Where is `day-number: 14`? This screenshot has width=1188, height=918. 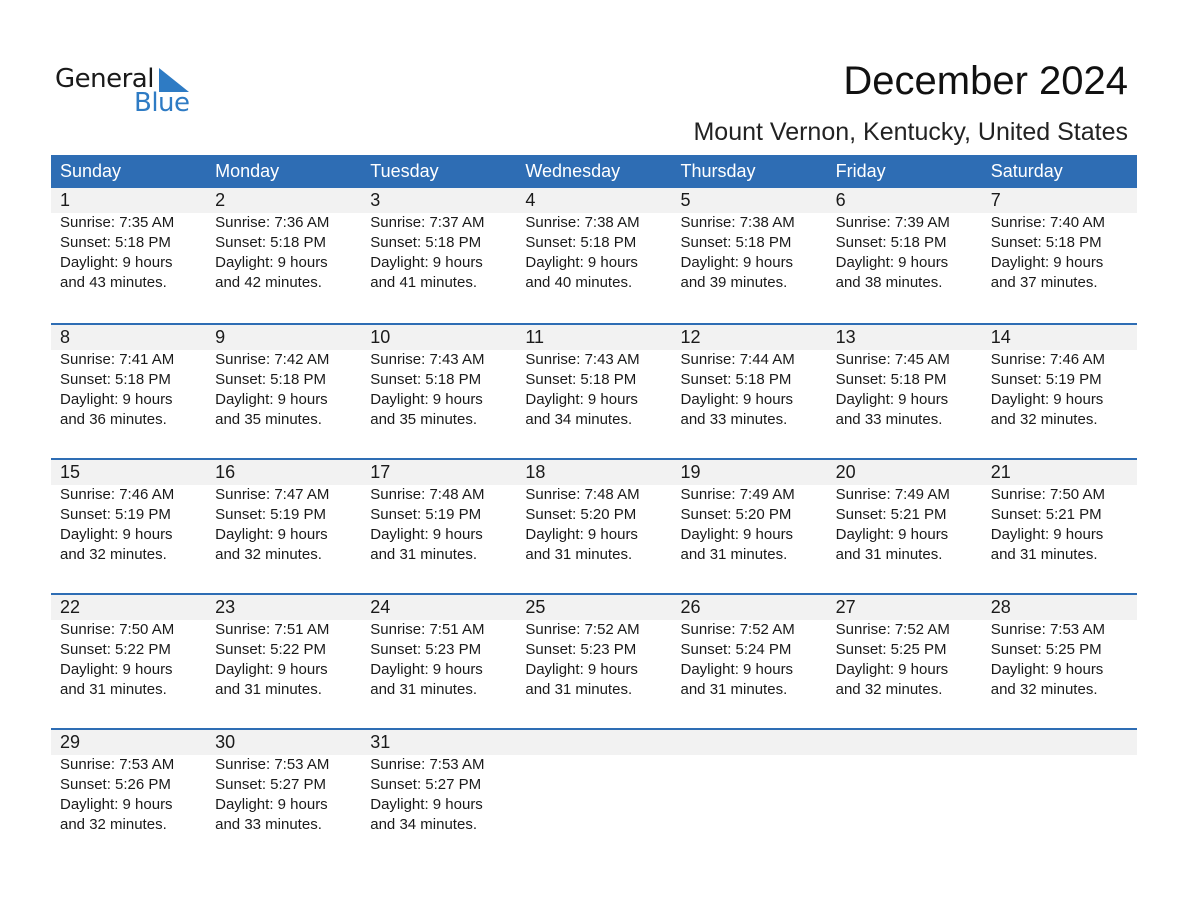 day-number: 14 is located at coordinates (1000, 337).